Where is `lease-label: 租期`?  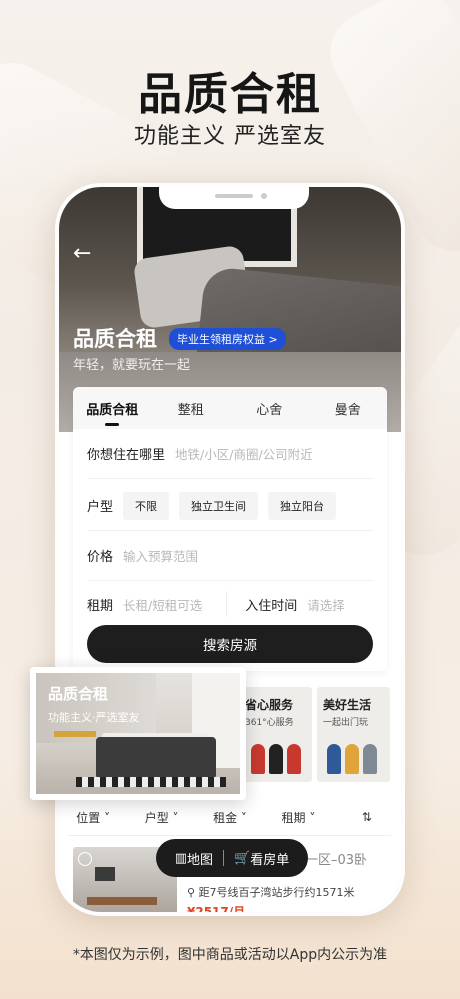
lease-label: 租期 is located at coordinates (100, 606).